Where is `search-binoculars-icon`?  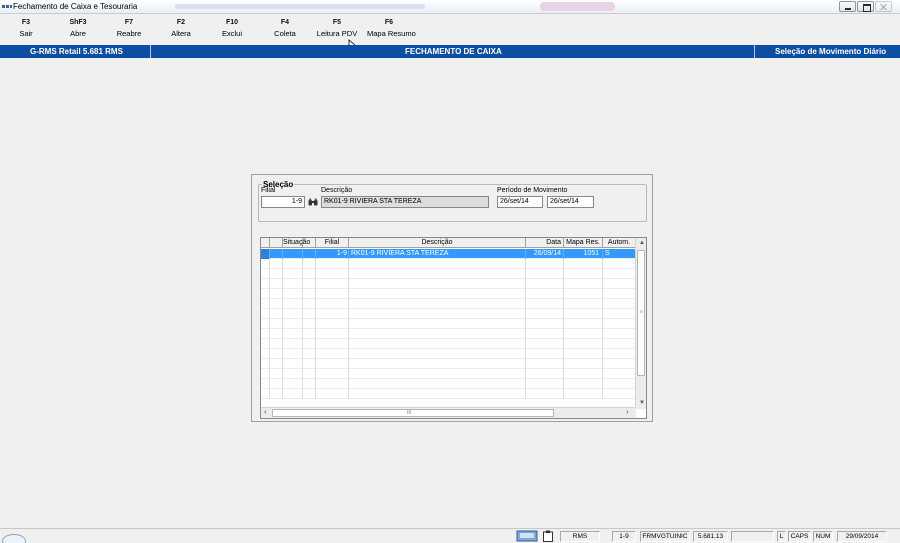
search-binoculars-icon is located at coordinates (313, 202).